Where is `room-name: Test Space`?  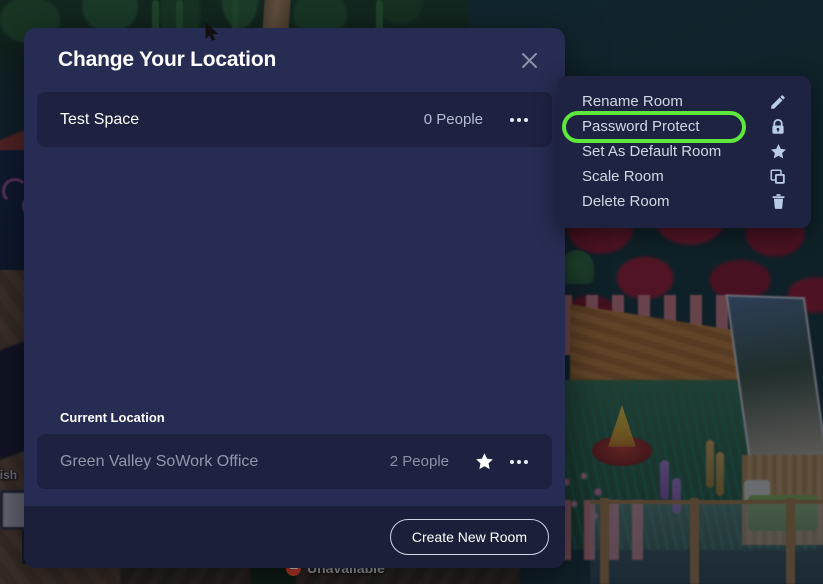
room-name: Test Space is located at coordinates (100, 119).